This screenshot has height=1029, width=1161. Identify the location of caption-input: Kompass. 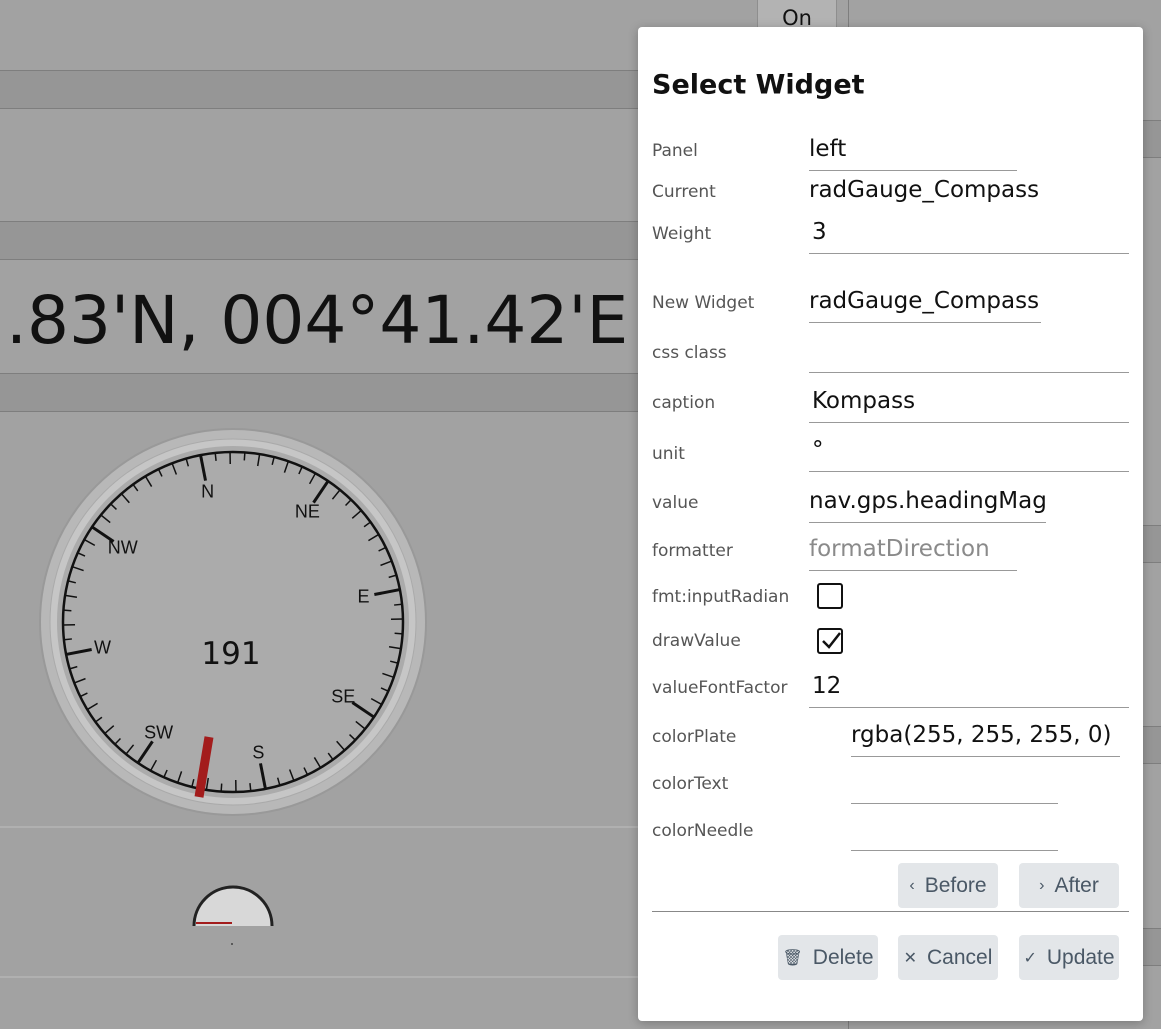
(969, 404).